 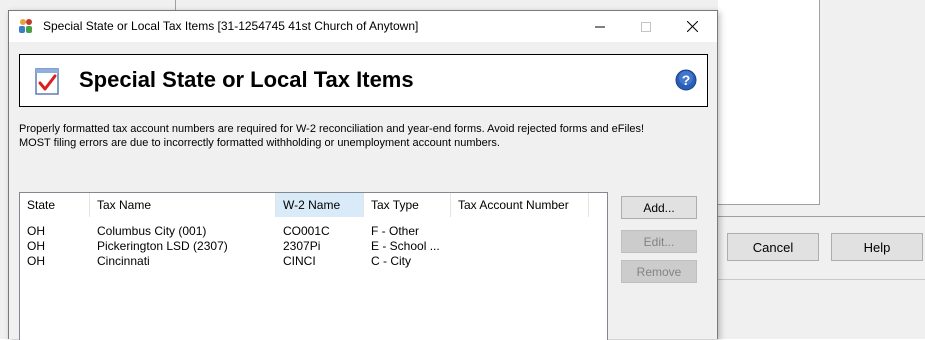 I want to click on table-row: OH Cincinnati CINCI C - City, so click(x=313, y=261).